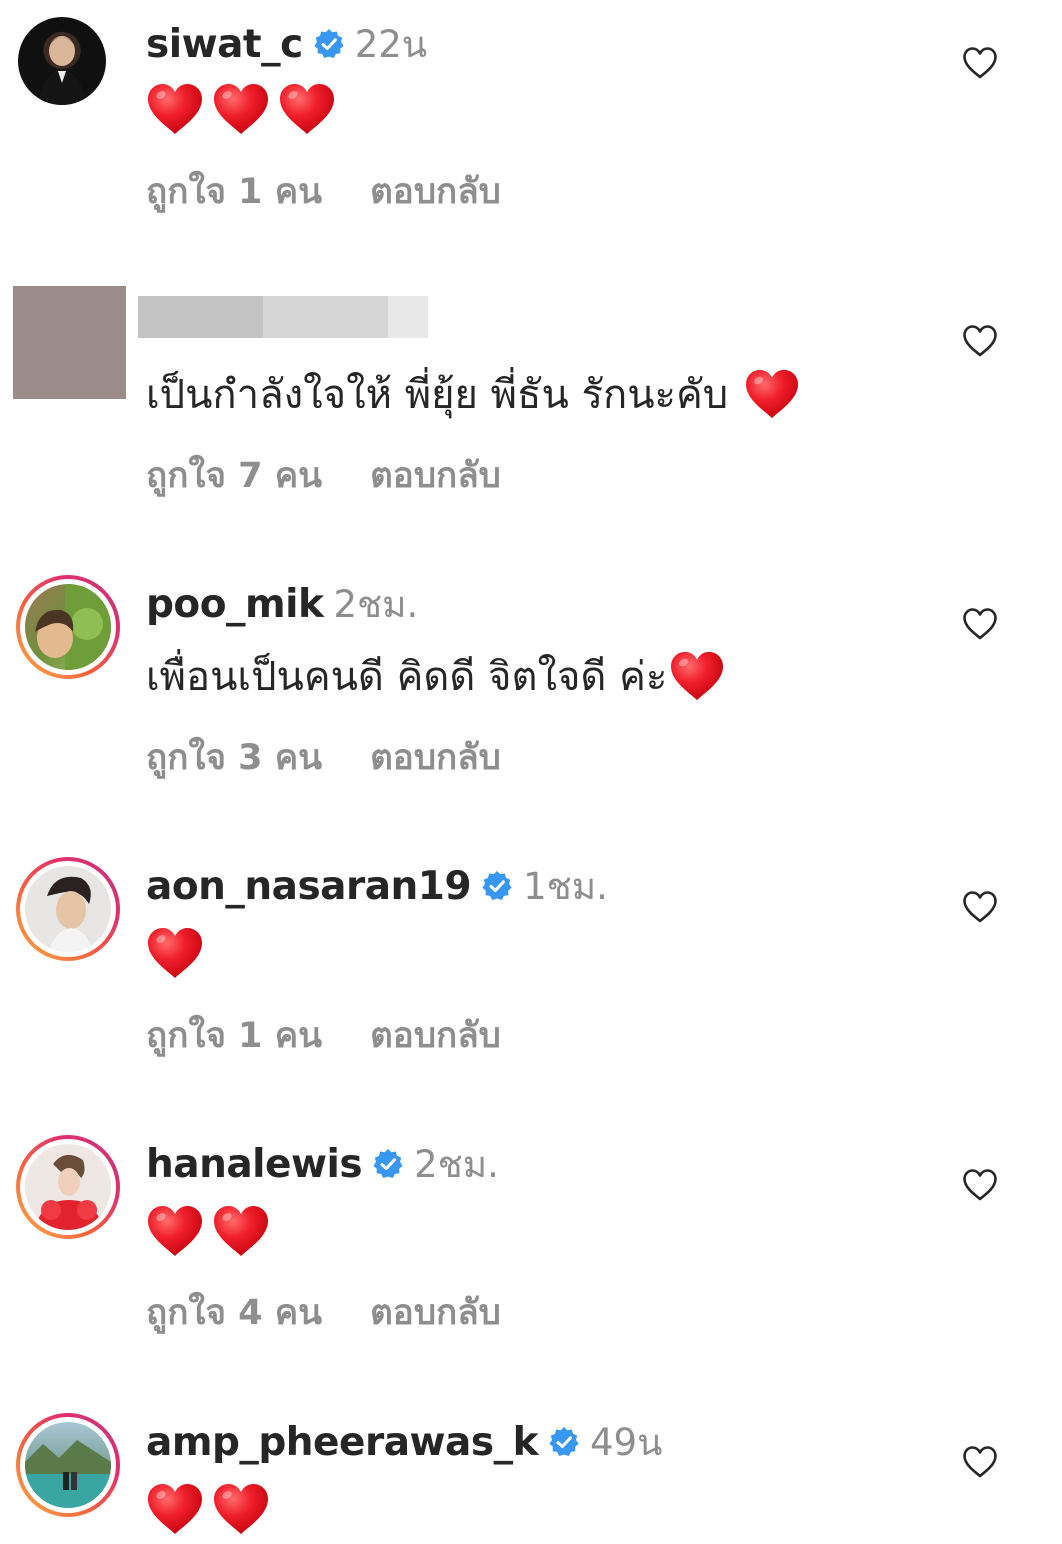 The width and height of the screenshot is (1062, 1544). What do you see at coordinates (309, 886) in the screenshot?
I see `username: aon_nasaran19` at bounding box center [309, 886].